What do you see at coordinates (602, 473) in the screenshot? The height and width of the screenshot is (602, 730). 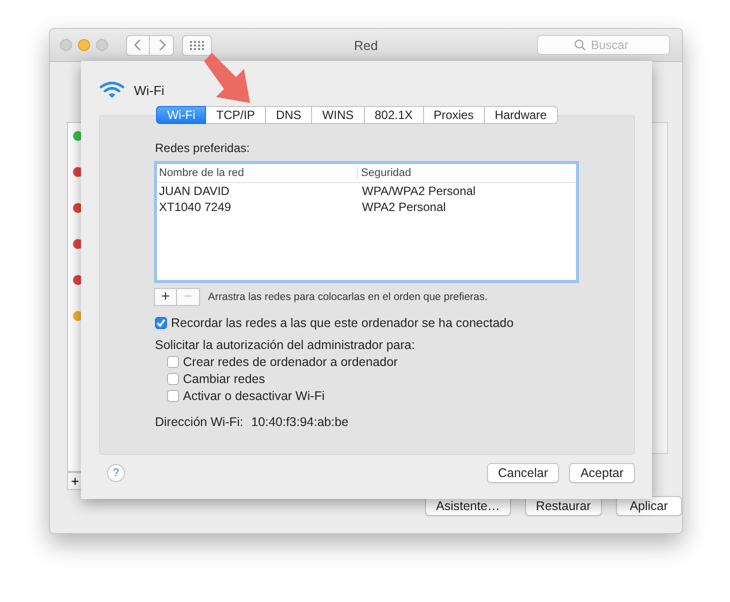 I see `dialog-button: Aceptar` at bounding box center [602, 473].